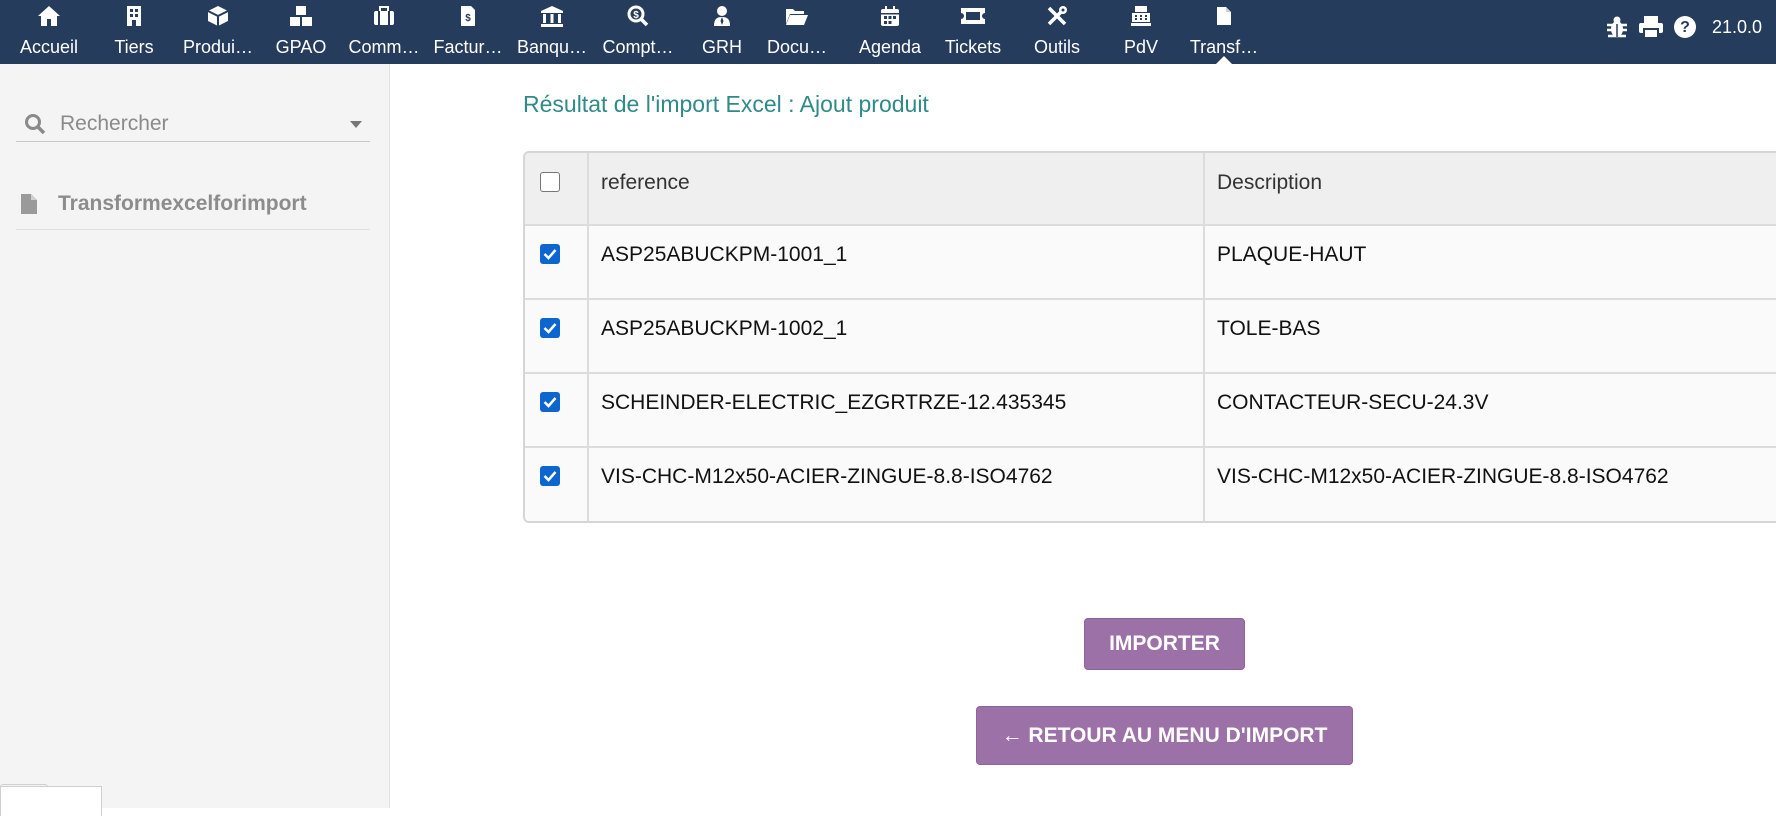 The image size is (1776, 816). I want to click on menu-tickets-label: Tickets, so click(973, 47).